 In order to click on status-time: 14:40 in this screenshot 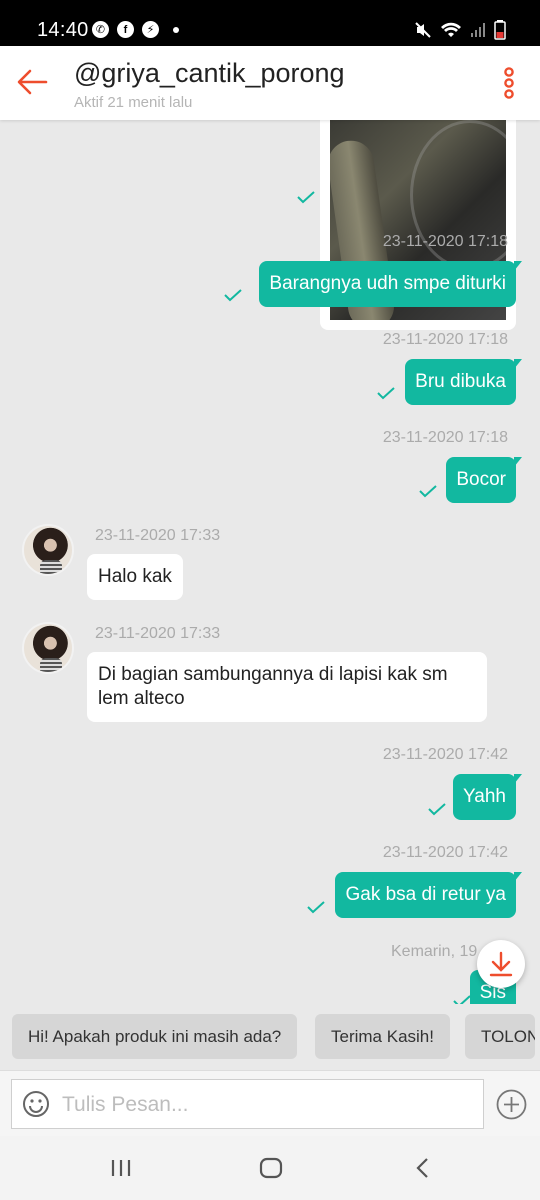, I will do `click(63, 30)`.